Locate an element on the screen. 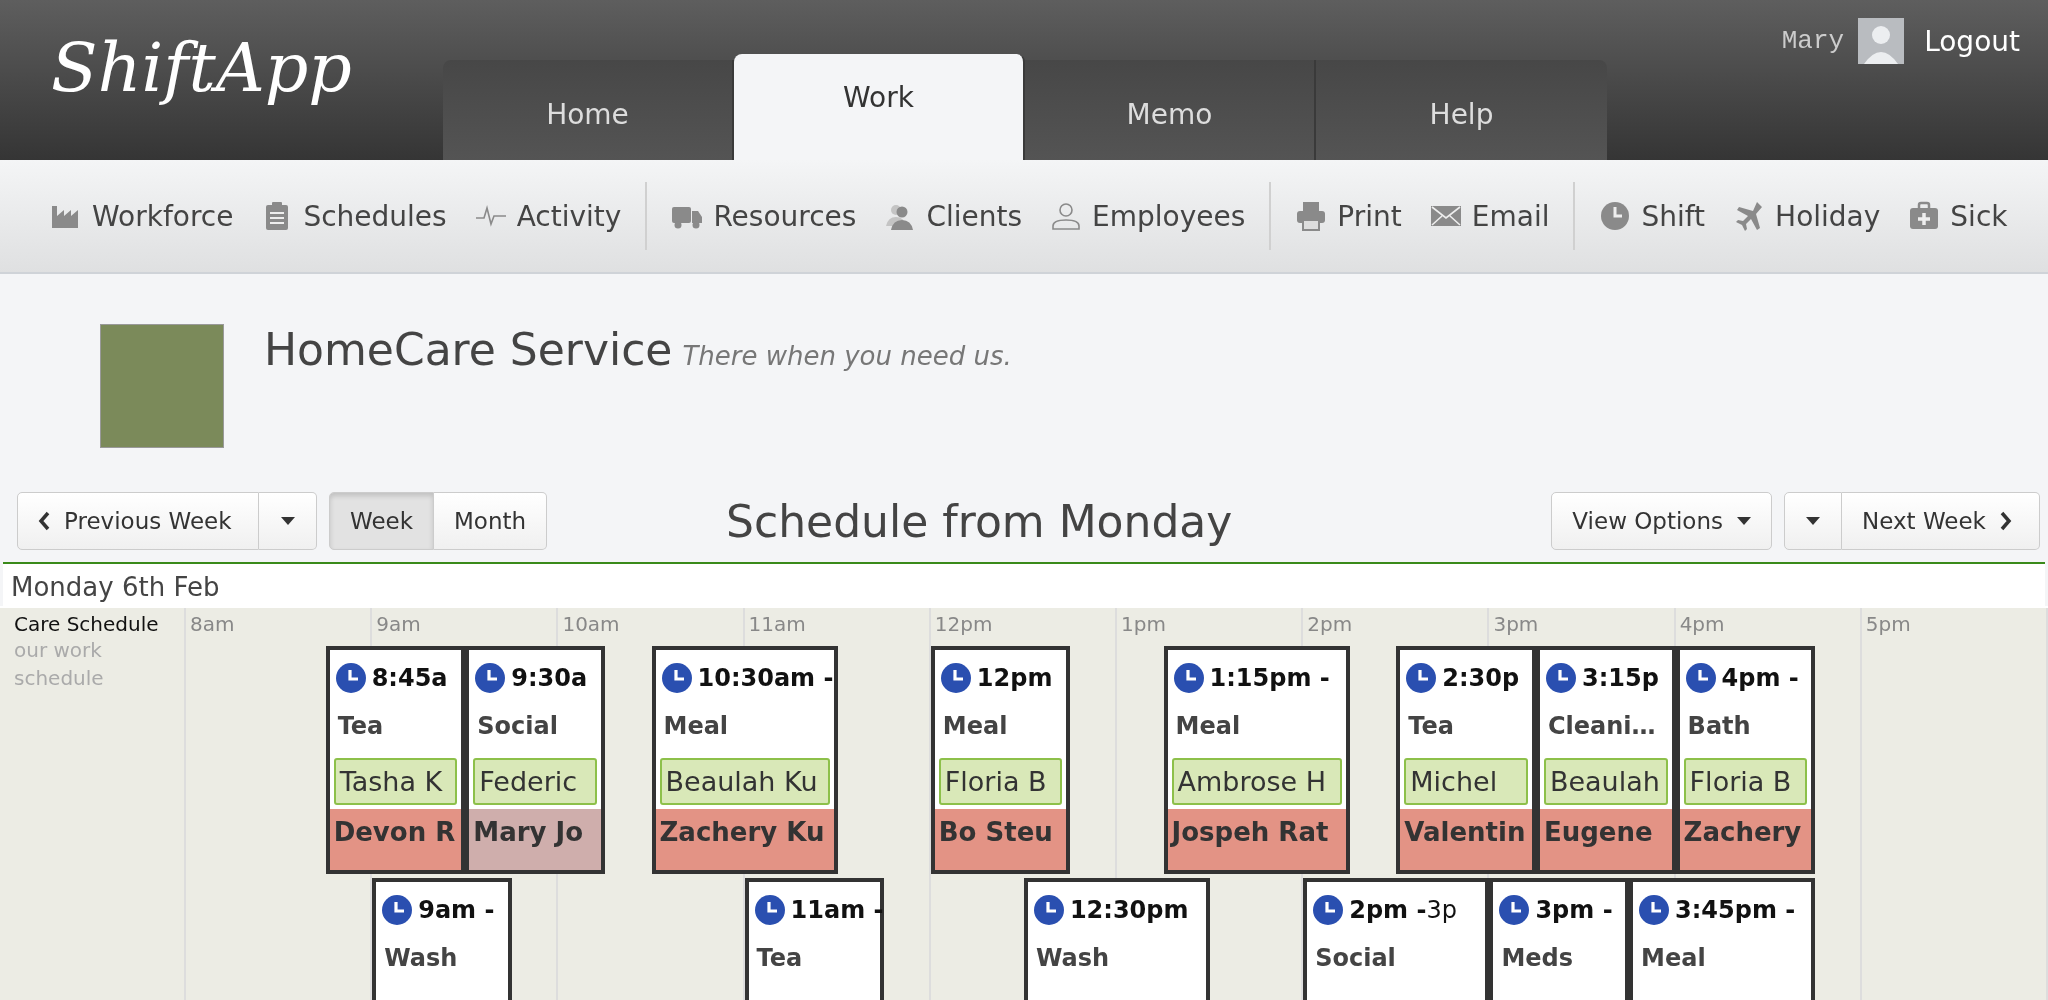 The height and width of the screenshot is (1000, 2048). shift-card: 2:30p Tea Michel Valentin is located at coordinates (1466, 760).